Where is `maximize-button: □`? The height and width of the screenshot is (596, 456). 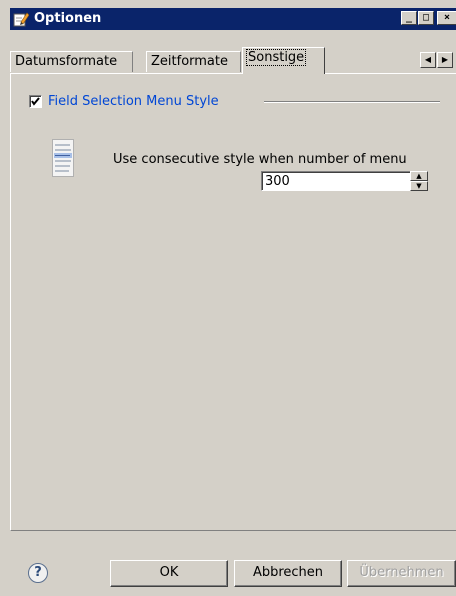
maximize-button: □ is located at coordinates (426, 18).